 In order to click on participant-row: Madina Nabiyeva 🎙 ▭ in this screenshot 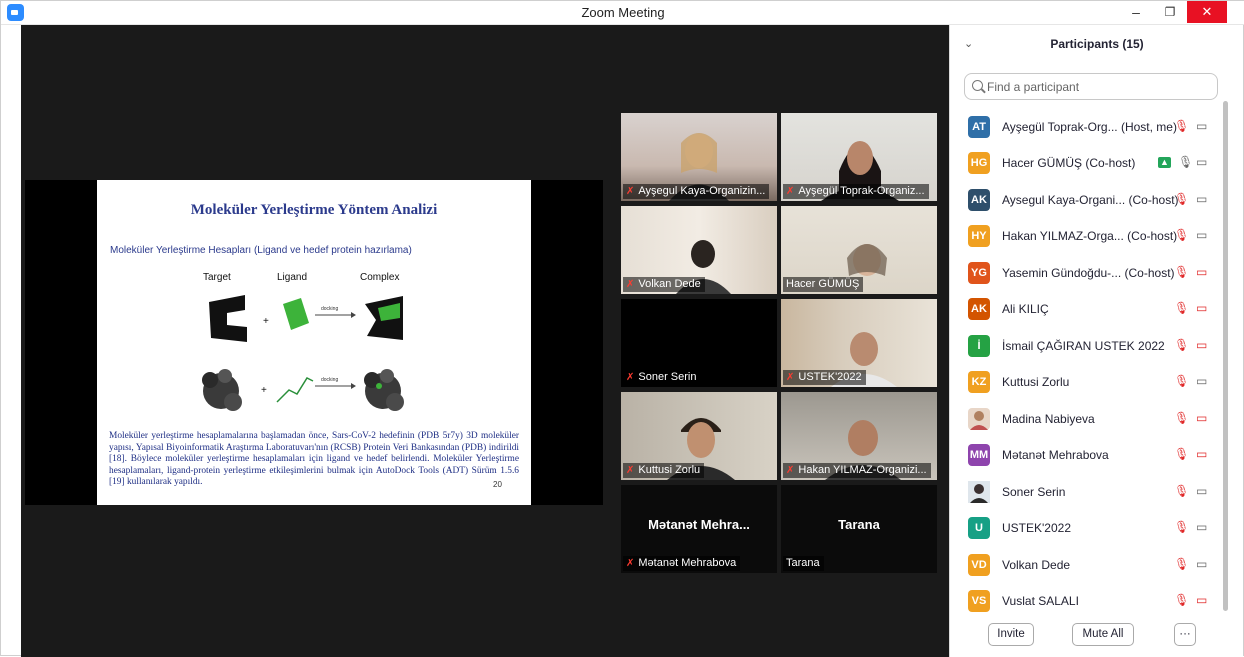, I will do `click(1090, 419)`.